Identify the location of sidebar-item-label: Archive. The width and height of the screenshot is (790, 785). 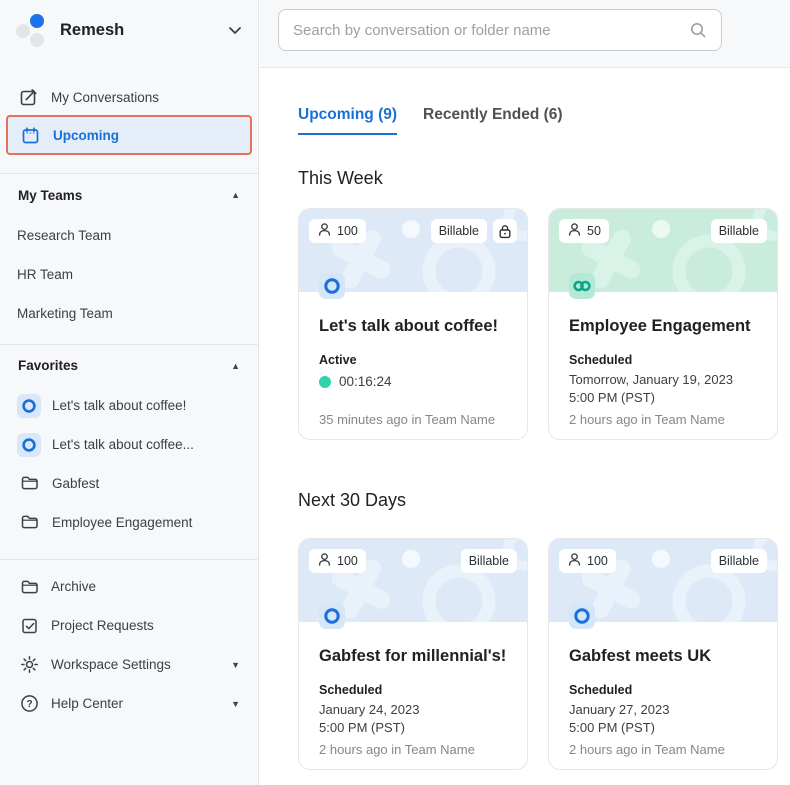
(74, 586).